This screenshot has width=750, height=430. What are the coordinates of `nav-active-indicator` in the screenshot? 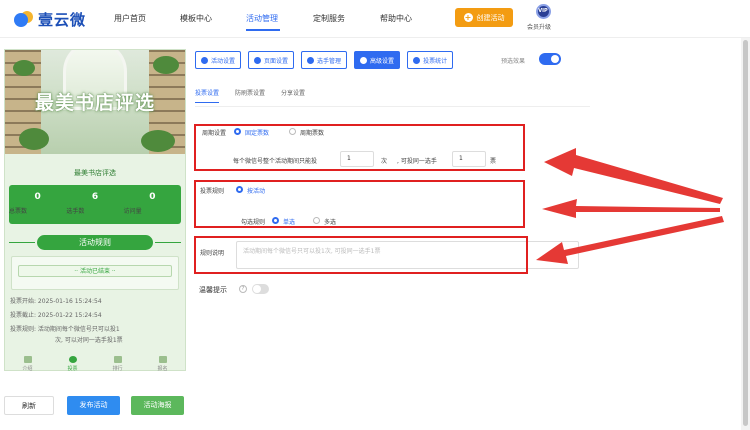 It's located at (263, 30).